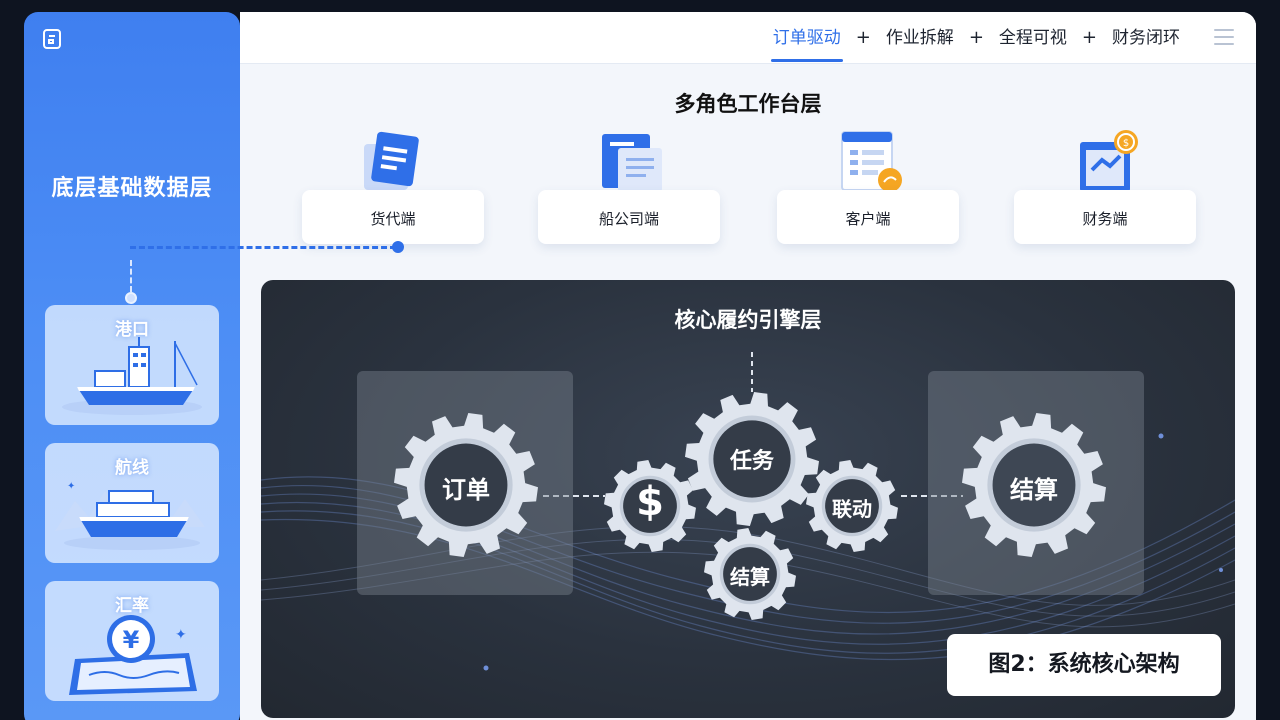  I want to click on sidebar-title: 底层基础数据层, so click(132, 188).